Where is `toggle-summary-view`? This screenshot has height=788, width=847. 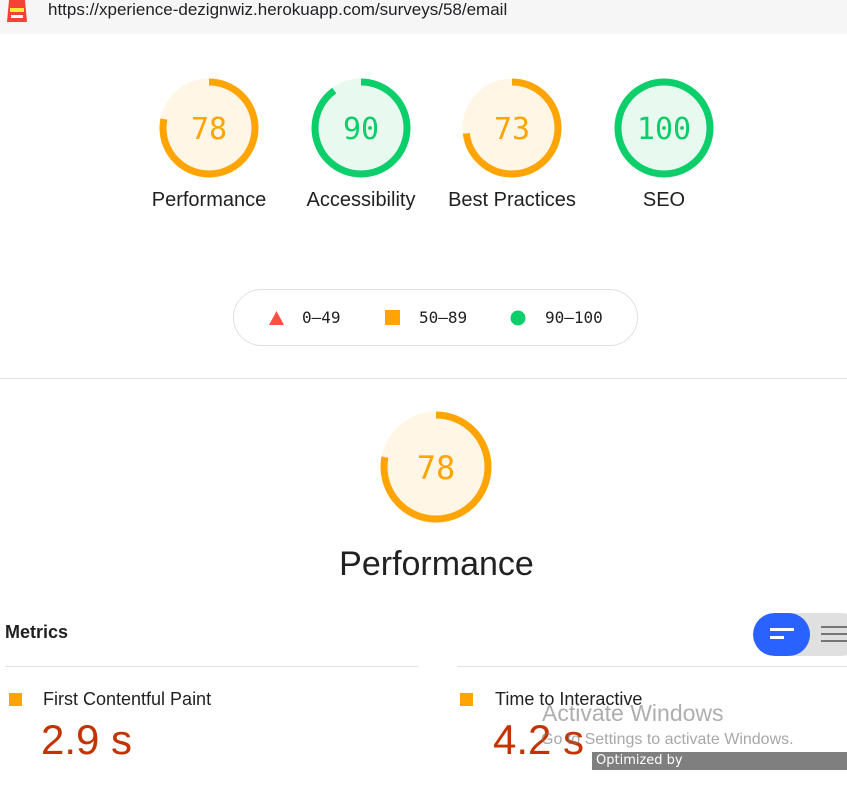
toggle-summary-view is located at coordinates (781, 634).